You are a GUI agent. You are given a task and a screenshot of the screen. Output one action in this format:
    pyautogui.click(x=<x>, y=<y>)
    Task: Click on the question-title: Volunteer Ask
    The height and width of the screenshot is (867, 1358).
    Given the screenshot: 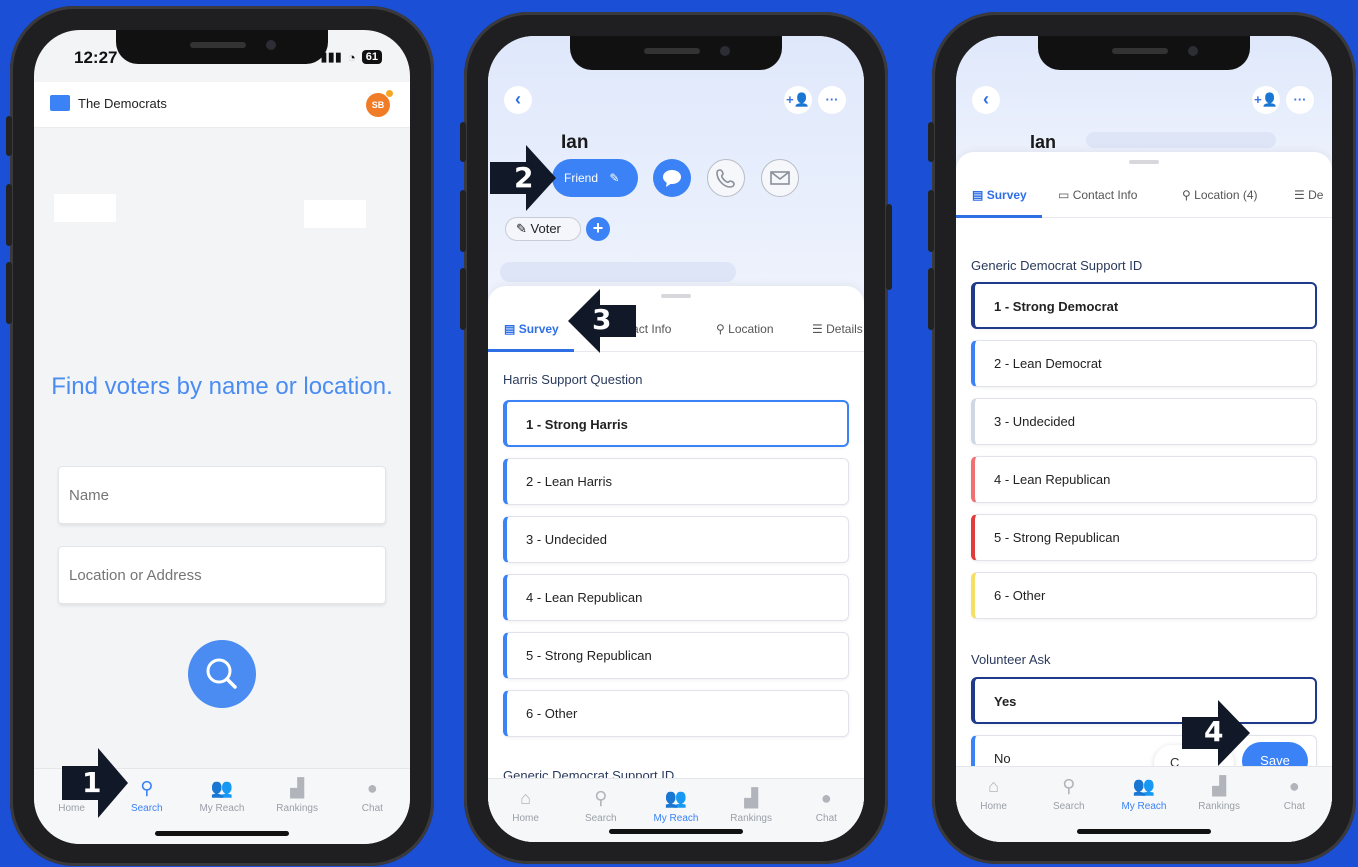 What is the action you would take?
    pyautogui.click(x=1011, y=659)
    